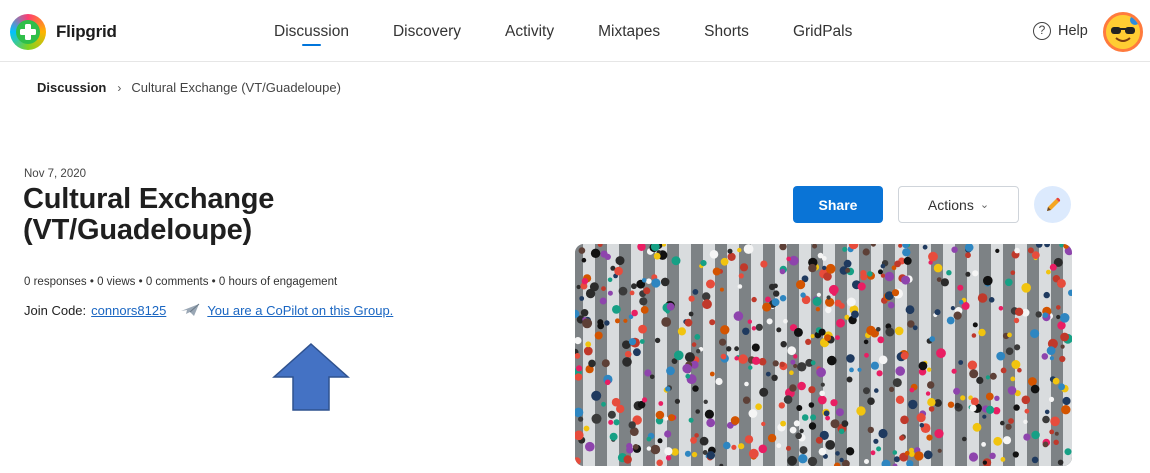 The image size is (1150, 473). I want to click on share-button: Share, so click(838, 204).